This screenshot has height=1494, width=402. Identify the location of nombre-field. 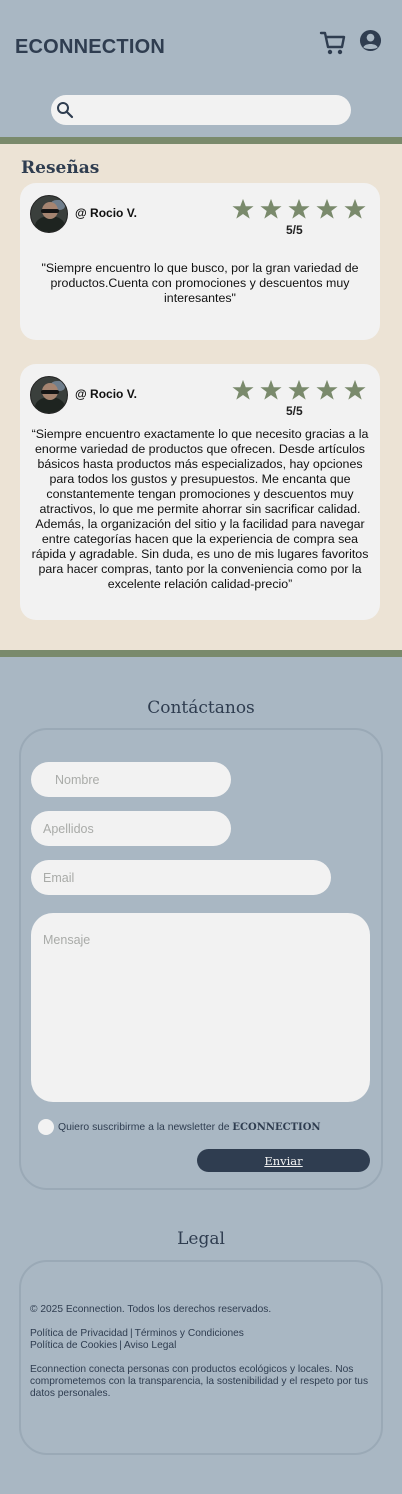
(131, 779).